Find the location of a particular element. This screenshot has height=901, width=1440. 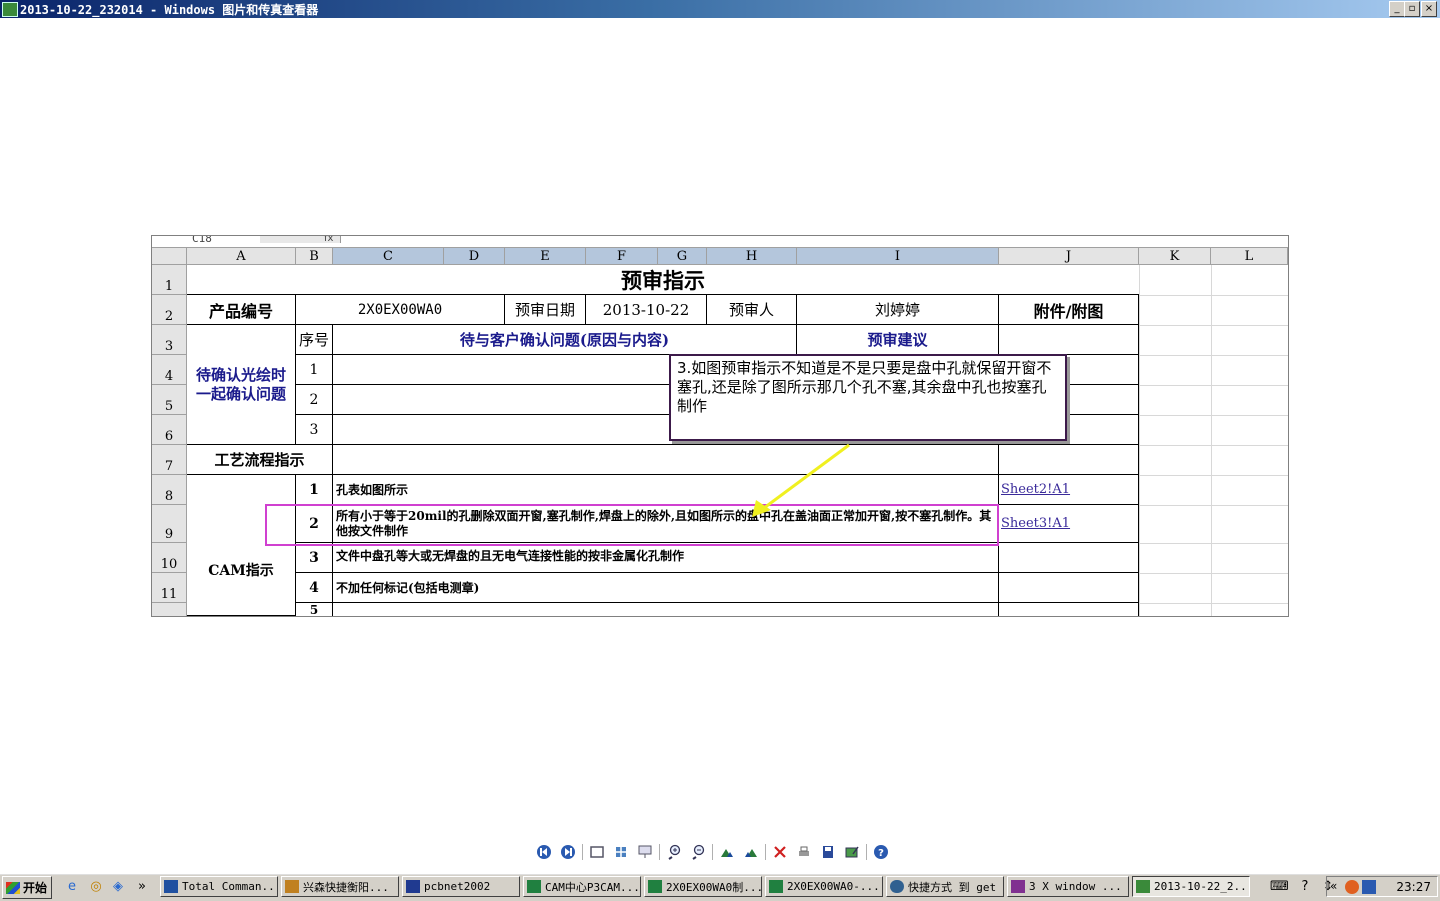

zoom-out-icon is located at coordinates (698, 852).